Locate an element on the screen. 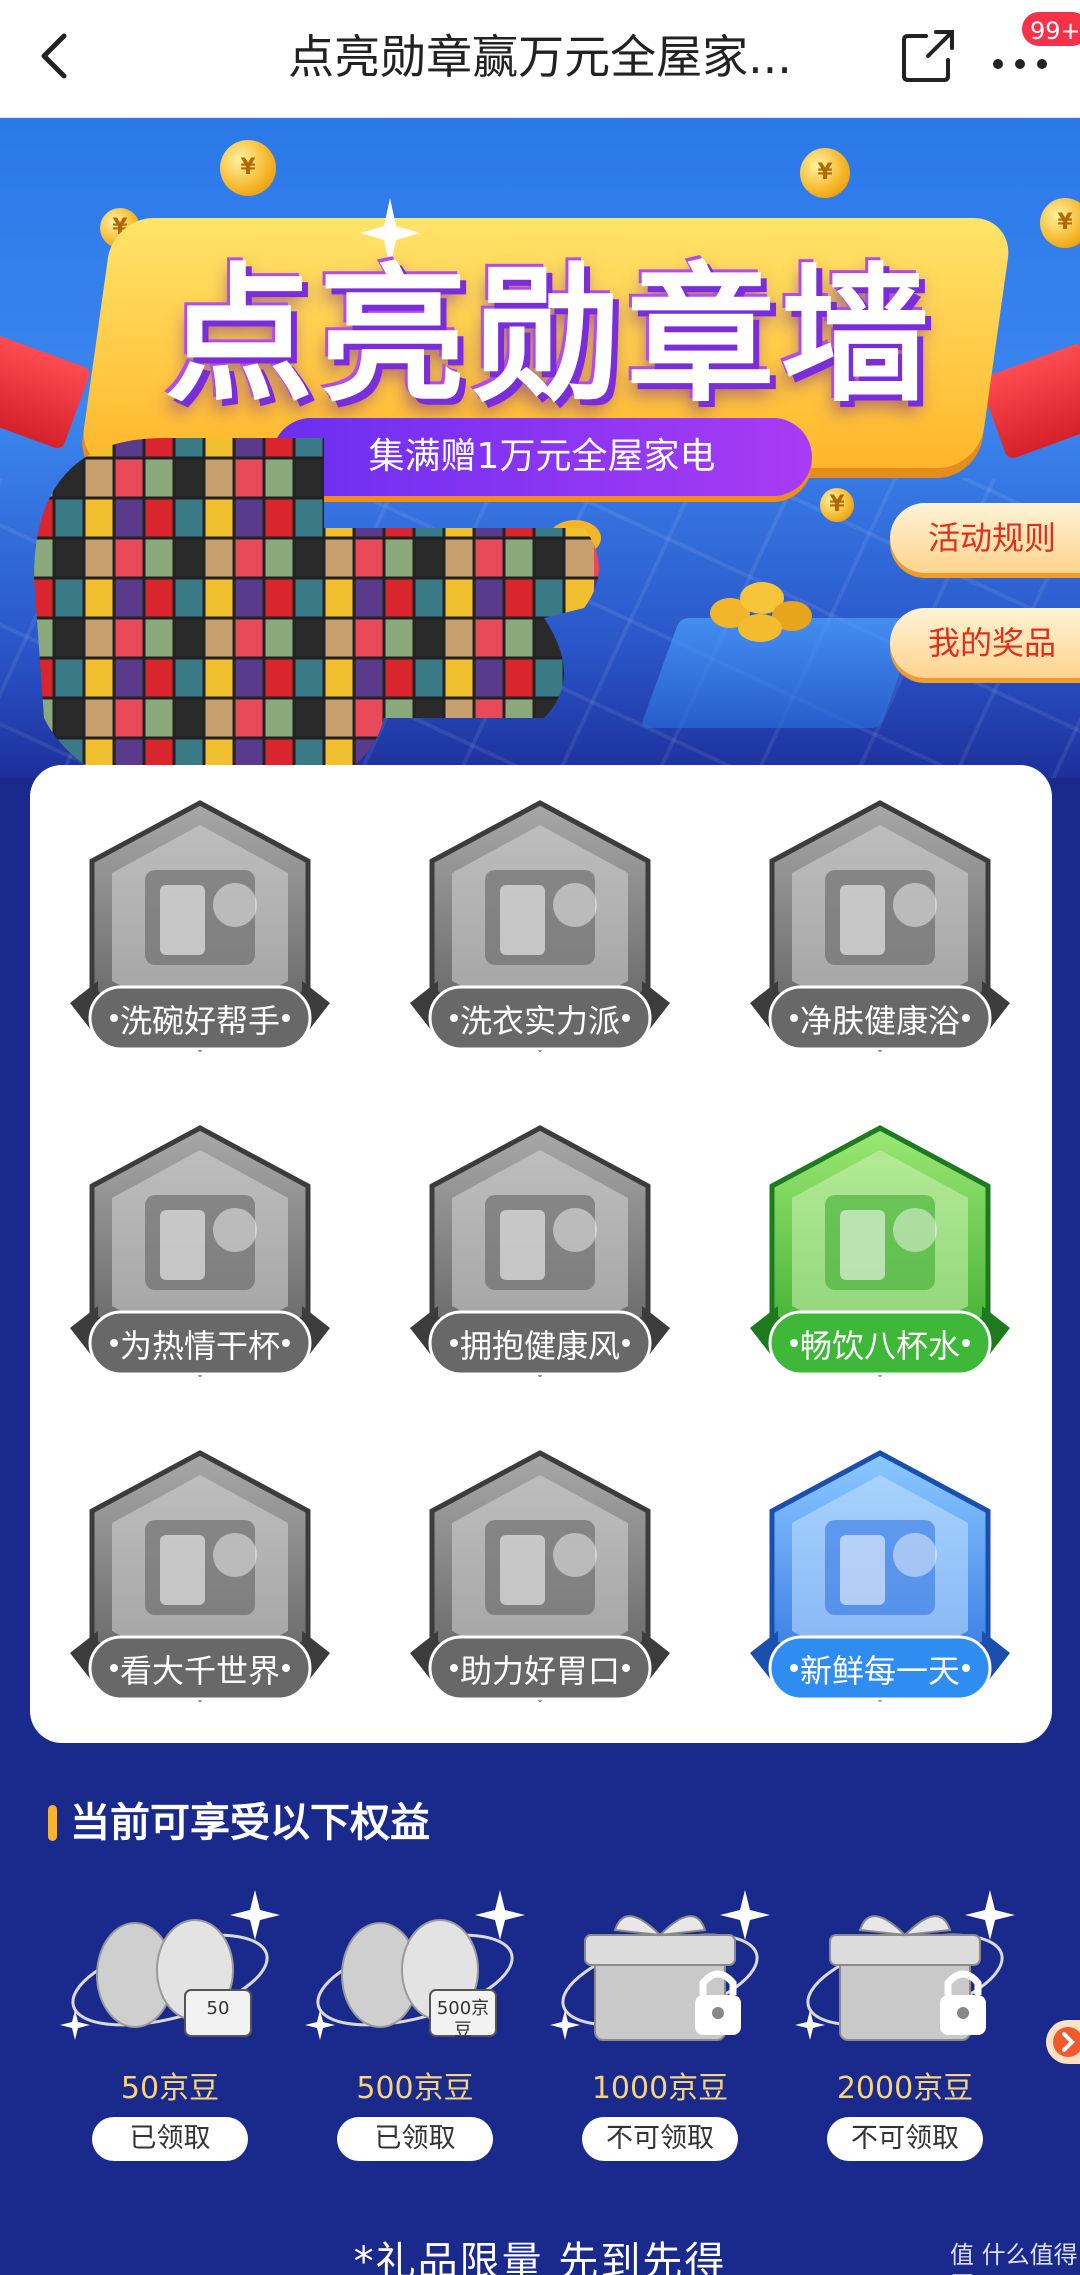  reward-value: 2000京豆 is located at coordinates (905, 2088).